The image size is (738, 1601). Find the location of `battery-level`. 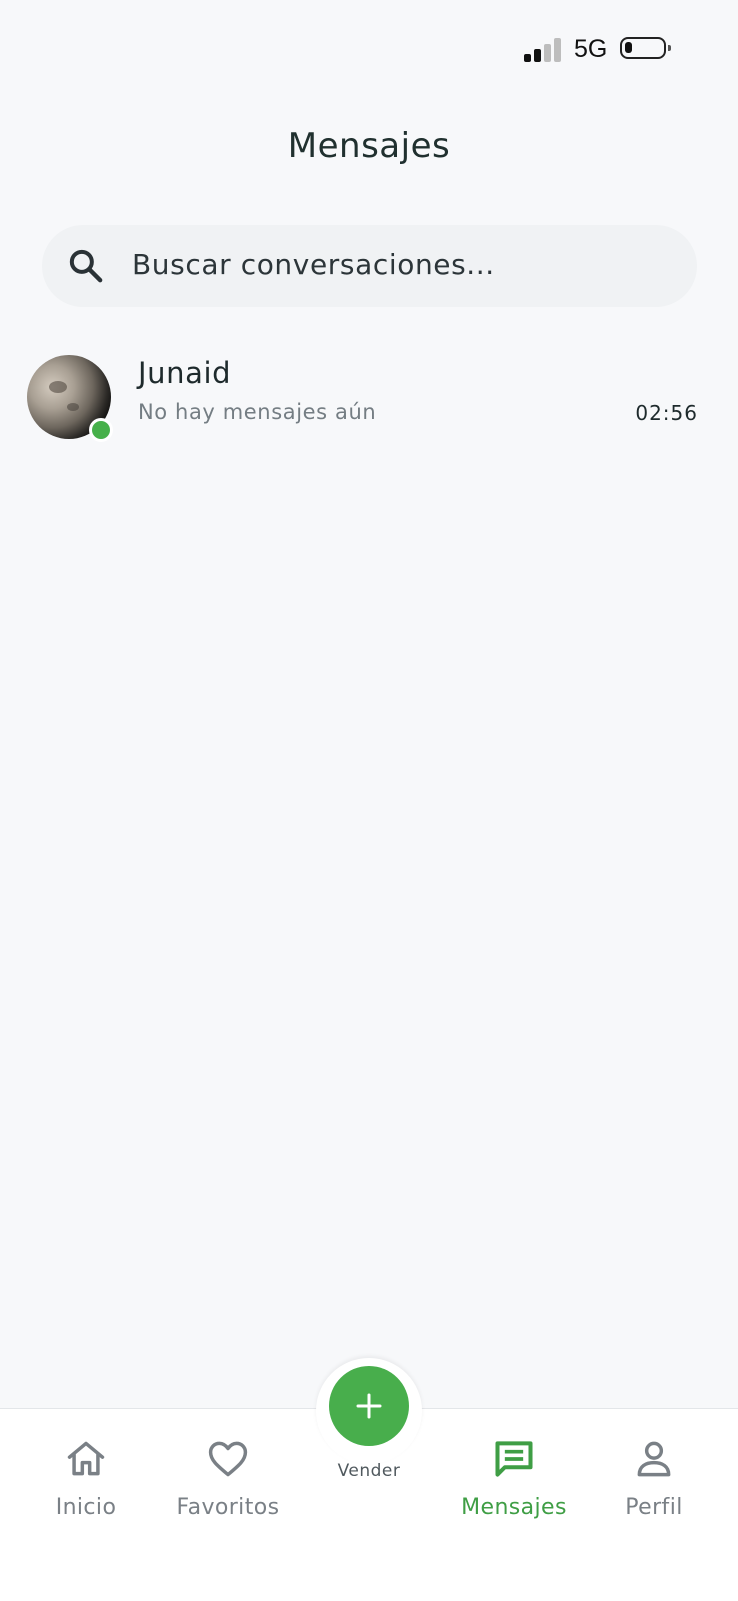

battery-level is located at coordinates (628, 47).